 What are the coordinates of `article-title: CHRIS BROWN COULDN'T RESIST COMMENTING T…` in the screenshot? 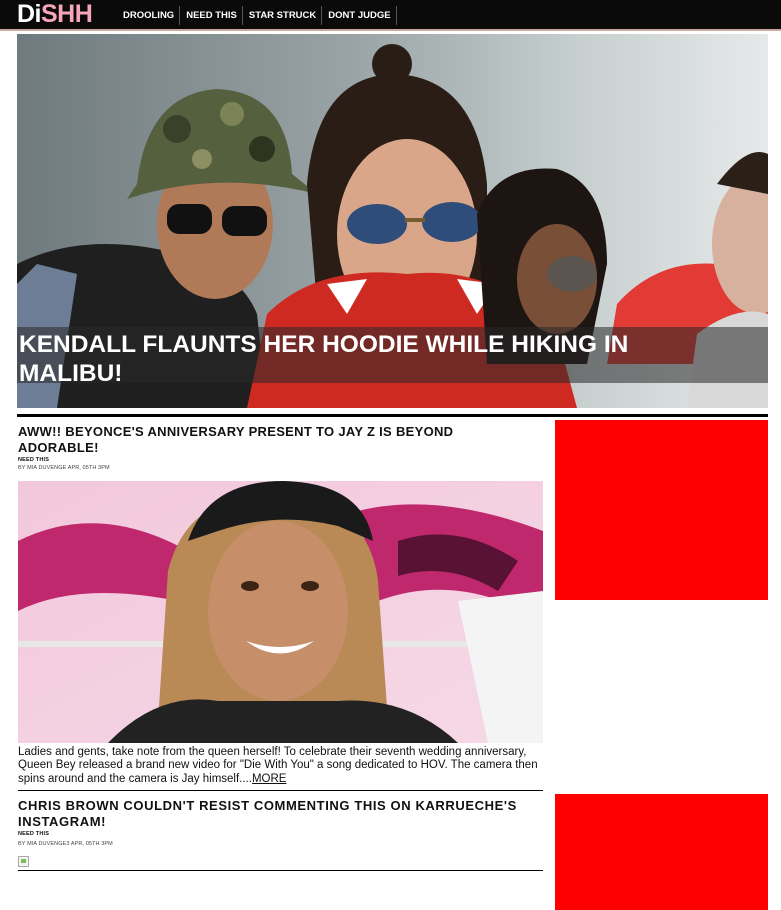 It's located at (278, 814).